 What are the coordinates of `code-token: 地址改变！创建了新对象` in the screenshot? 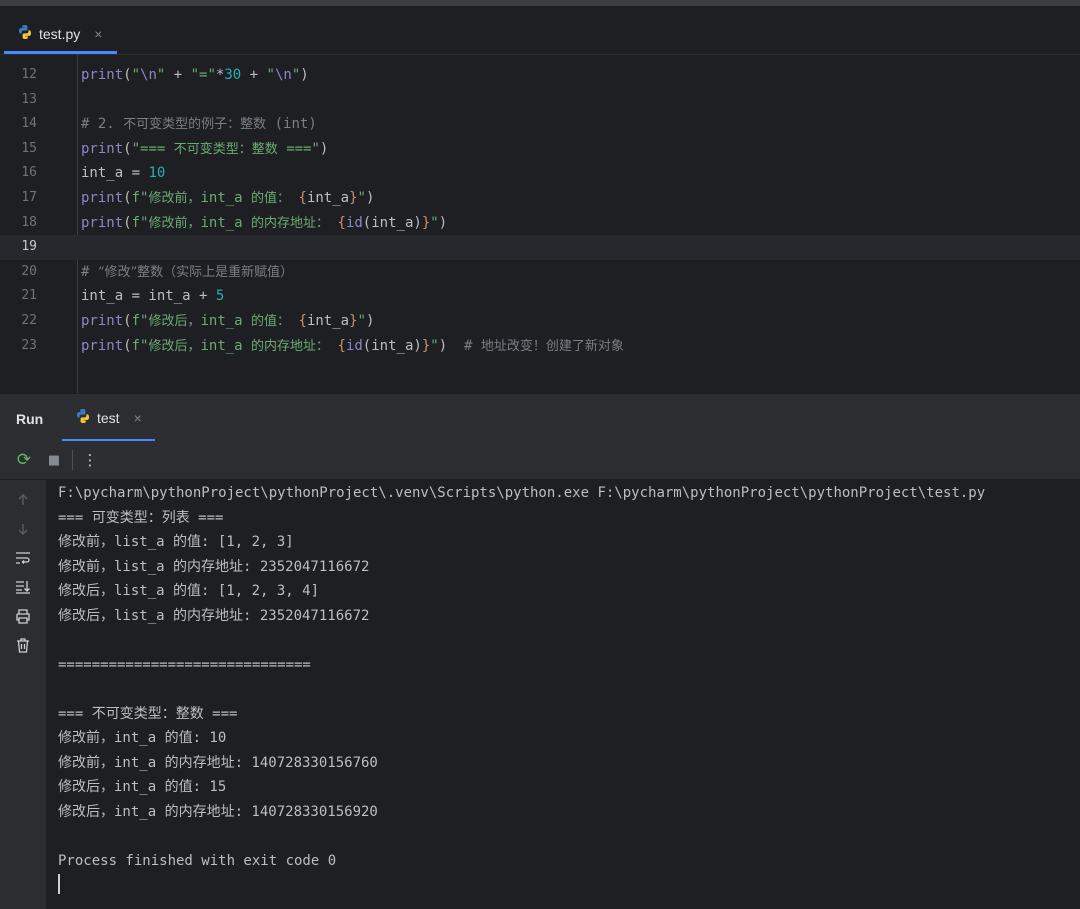 It's located at (552, 346).